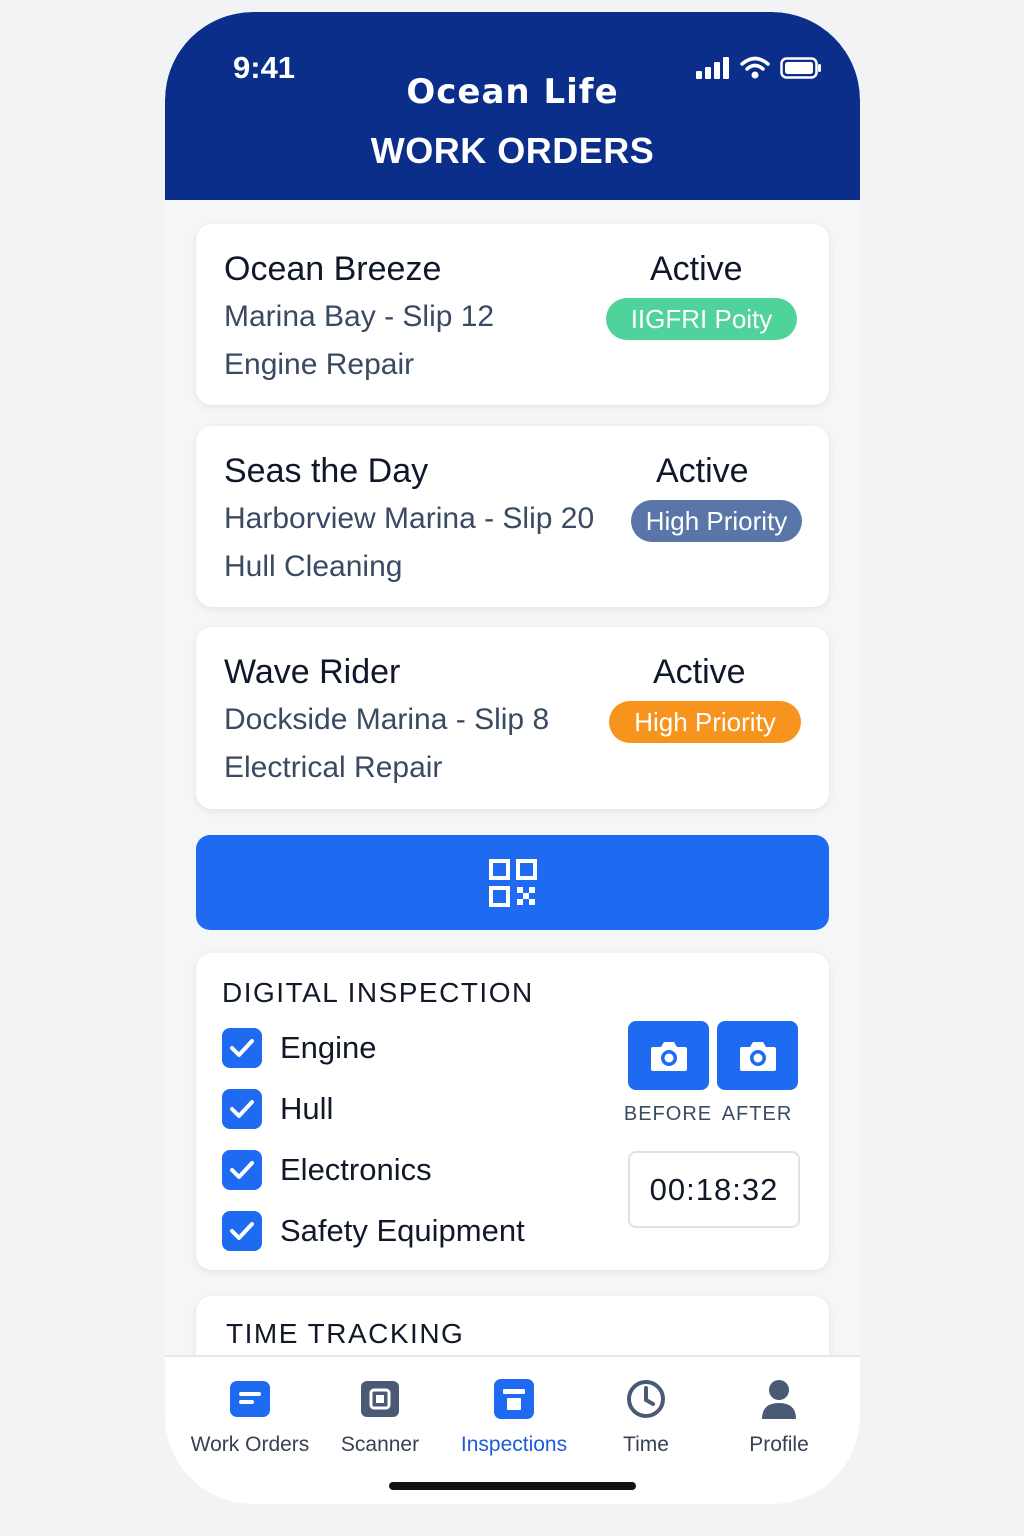 Image resolution: width=1024 pixels, height=1536 pixels. I want to click on work-order-location: Dockside Marina - Slip 8, so click(387, 719).